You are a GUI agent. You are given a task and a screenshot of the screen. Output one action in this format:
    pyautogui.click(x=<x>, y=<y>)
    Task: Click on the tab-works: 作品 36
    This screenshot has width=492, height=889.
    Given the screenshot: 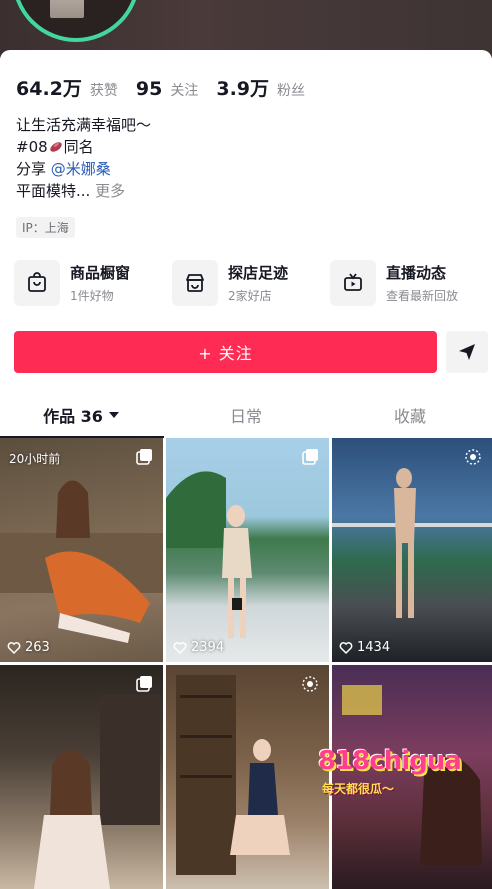 What is the action you would take?
    pyautogui.click(x=82, y=415)
    